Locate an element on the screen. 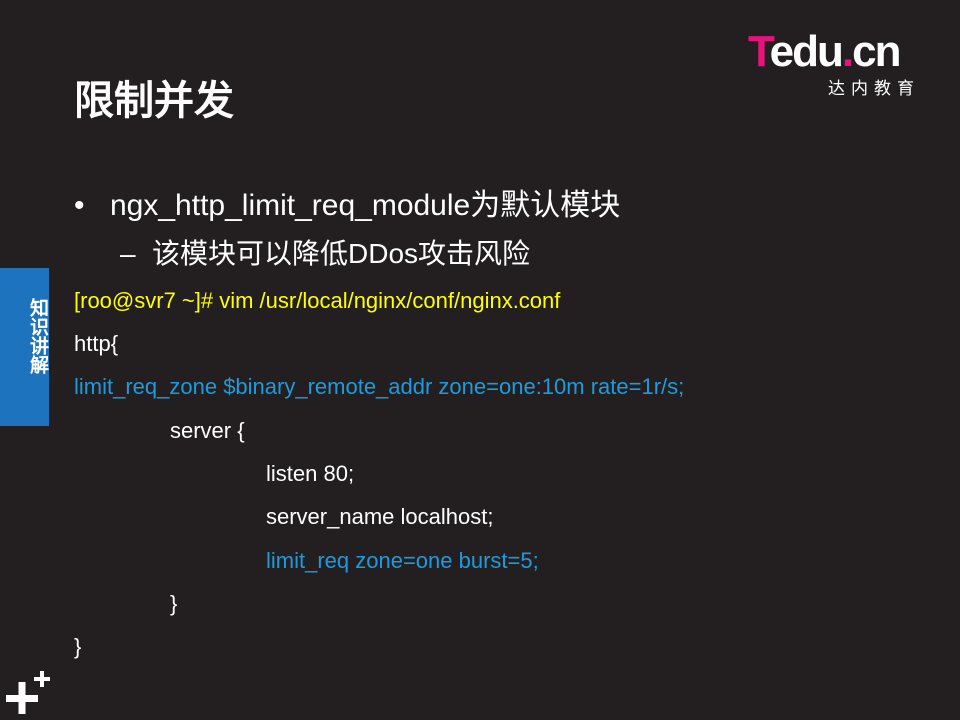 The image size is (960, 720). bullet-text: ngx_http_limit_req_module为默认模块 is located at coordinates (365, 205).